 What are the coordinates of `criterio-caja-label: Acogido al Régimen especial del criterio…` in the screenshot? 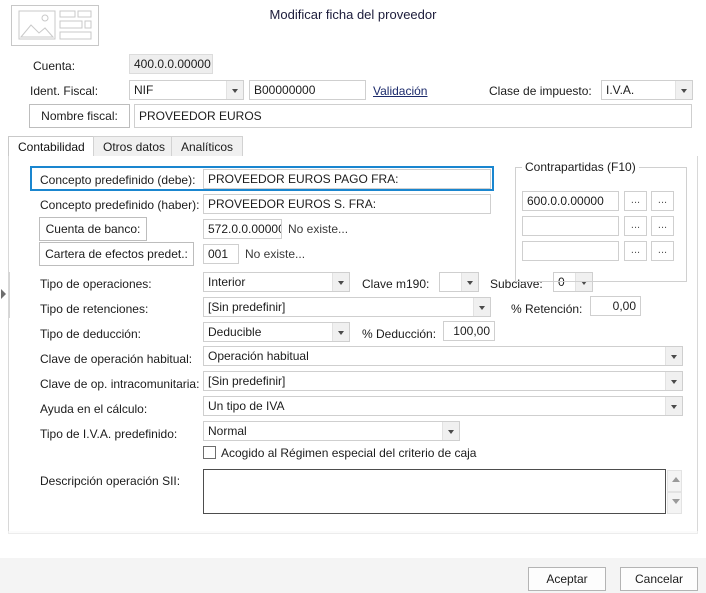 It's located at (349, 453).